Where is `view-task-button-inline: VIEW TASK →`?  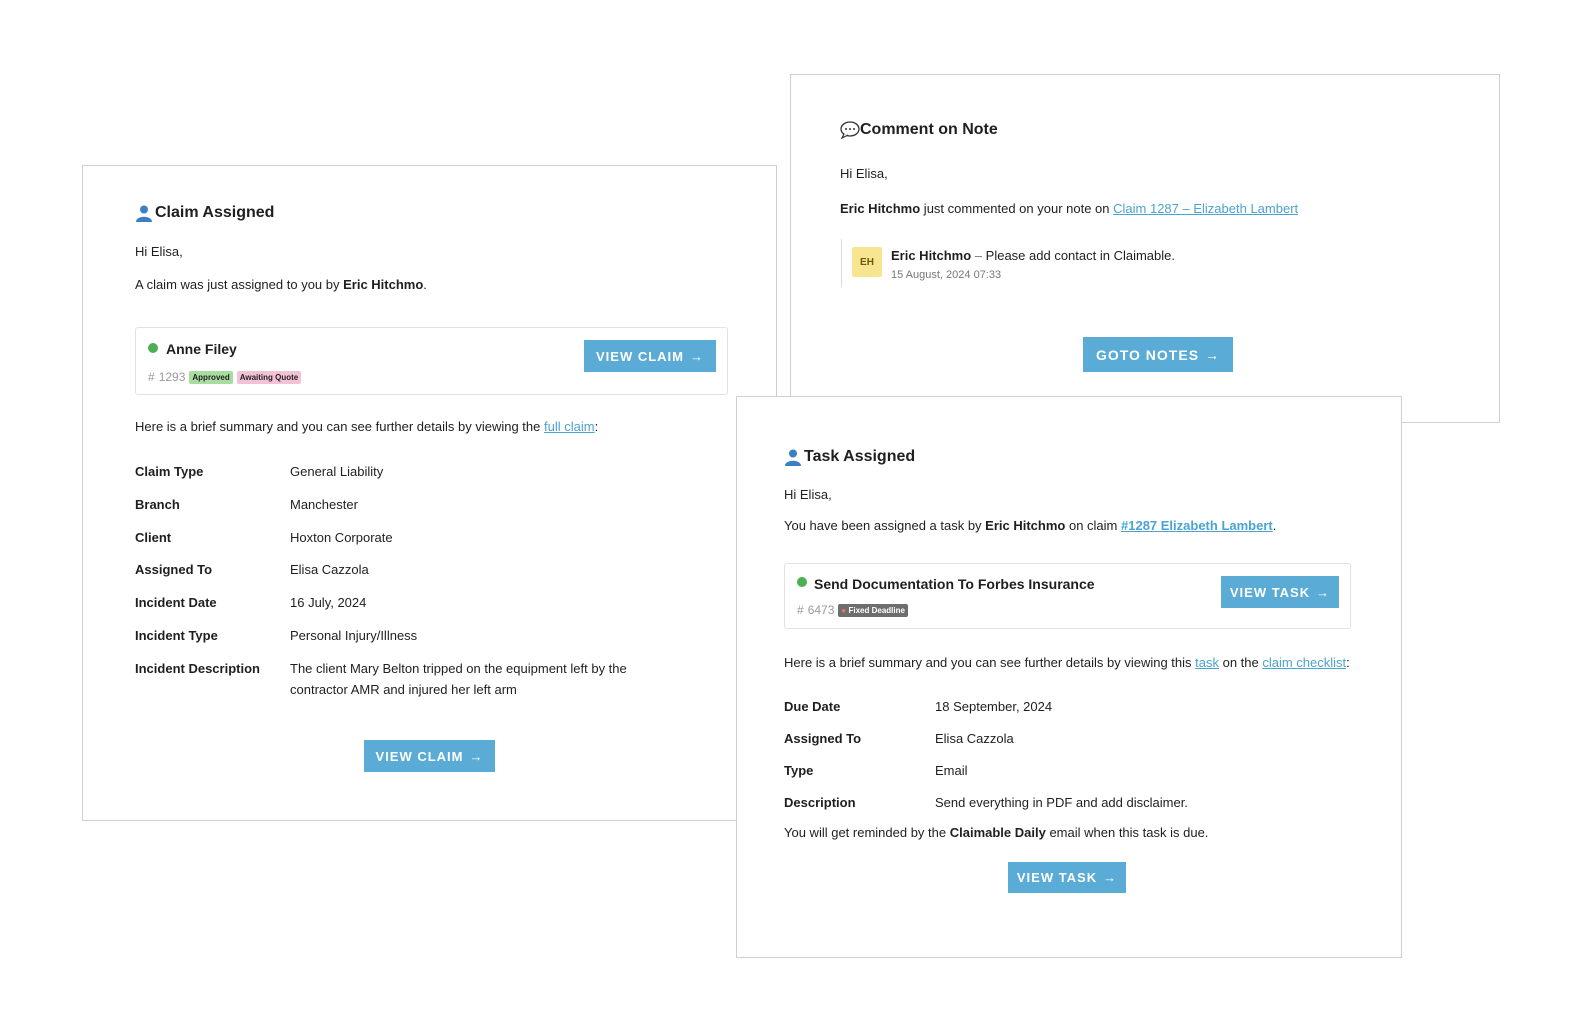
view-task-button-inline: VIEW TASK → is located at coordinates (1280, 592).